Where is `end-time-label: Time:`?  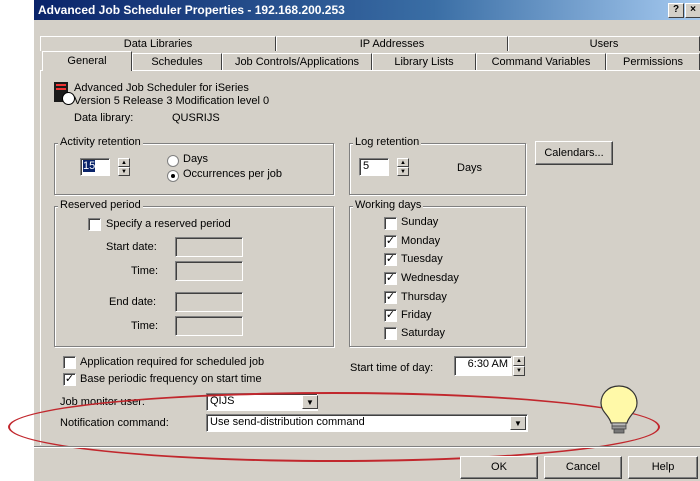 end-time-label: Time: is located at coordinates (145, 326).